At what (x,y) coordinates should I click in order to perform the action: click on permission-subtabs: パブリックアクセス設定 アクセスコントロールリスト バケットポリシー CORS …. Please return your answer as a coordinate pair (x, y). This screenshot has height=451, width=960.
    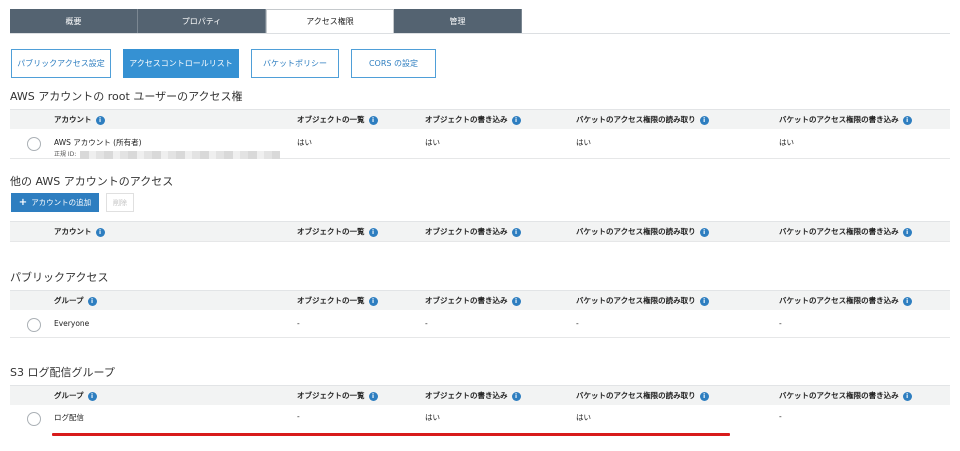
    Looking at the image, I should click on (223, 63).